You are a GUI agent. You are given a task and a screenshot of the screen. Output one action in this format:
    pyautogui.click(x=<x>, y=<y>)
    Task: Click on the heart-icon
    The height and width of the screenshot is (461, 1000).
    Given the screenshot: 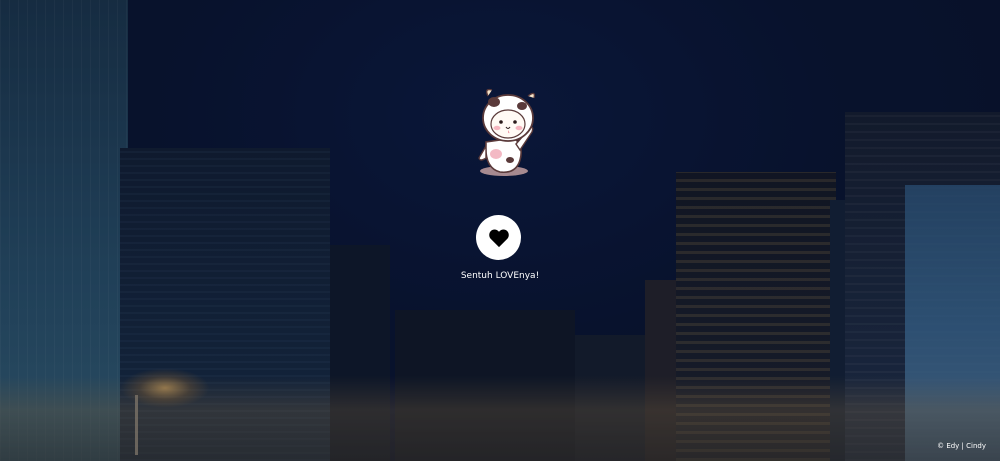 What is the action you would take?
    pyautogui.click(x=498, y=238)
    